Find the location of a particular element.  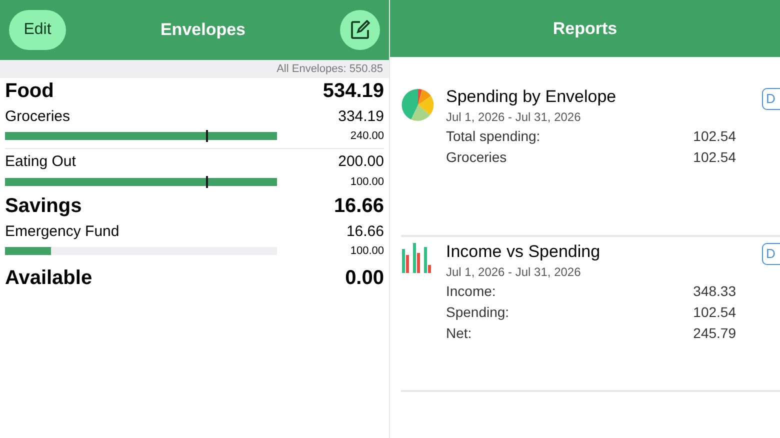

stat-value: 245.79 is located at coordinates (714, 333).